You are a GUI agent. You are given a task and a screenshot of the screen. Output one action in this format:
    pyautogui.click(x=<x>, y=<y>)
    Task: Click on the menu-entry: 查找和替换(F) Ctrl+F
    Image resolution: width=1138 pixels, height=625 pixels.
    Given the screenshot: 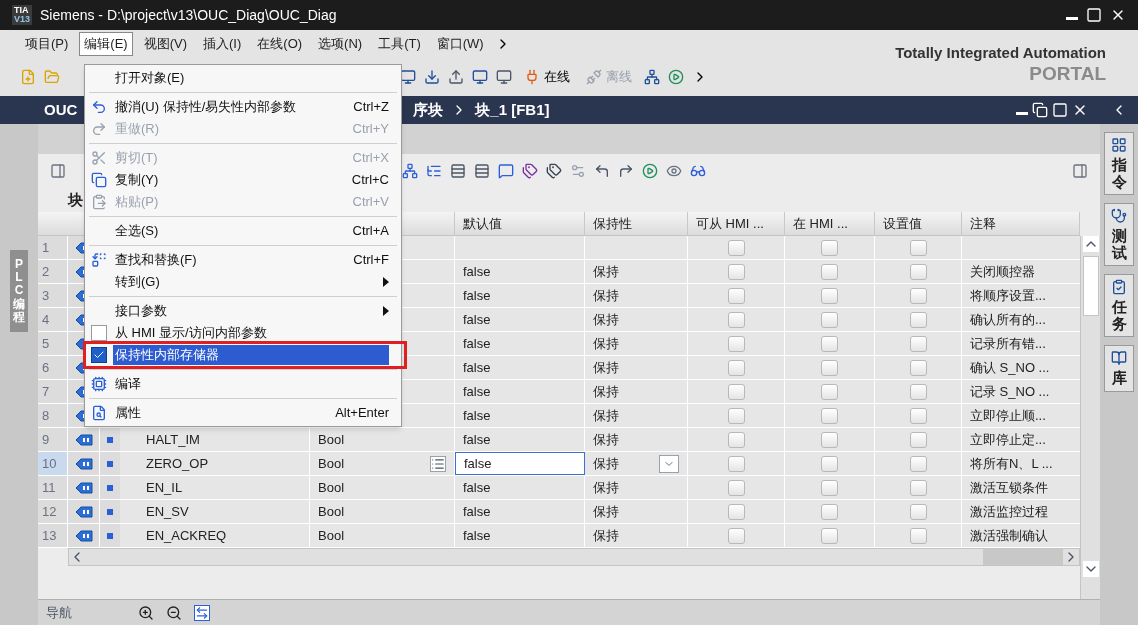 What is the action you would take?
    pyautogui.click(x=243, y=260)
    